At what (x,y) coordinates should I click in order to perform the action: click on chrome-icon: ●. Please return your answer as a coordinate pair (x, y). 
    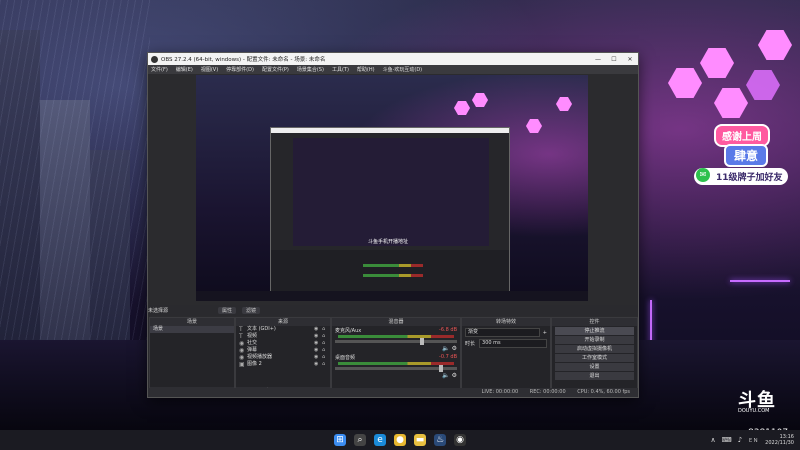
    Looking at the image, I should click on (400, 440).